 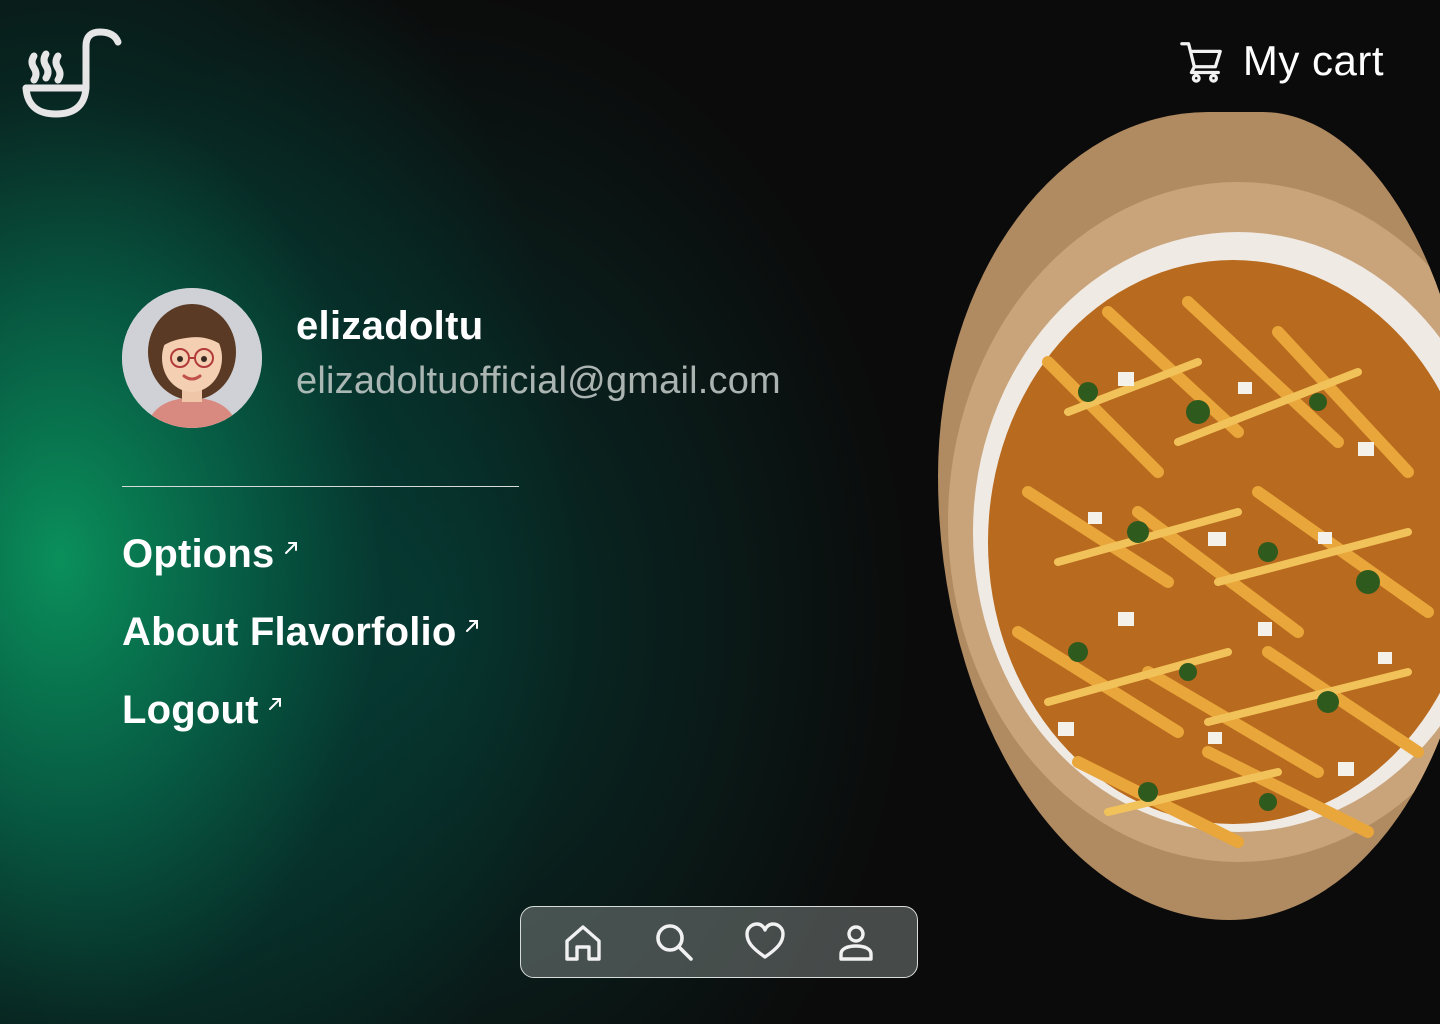 I want to click on menu-item-options: Options, so click(x=301, y=571).